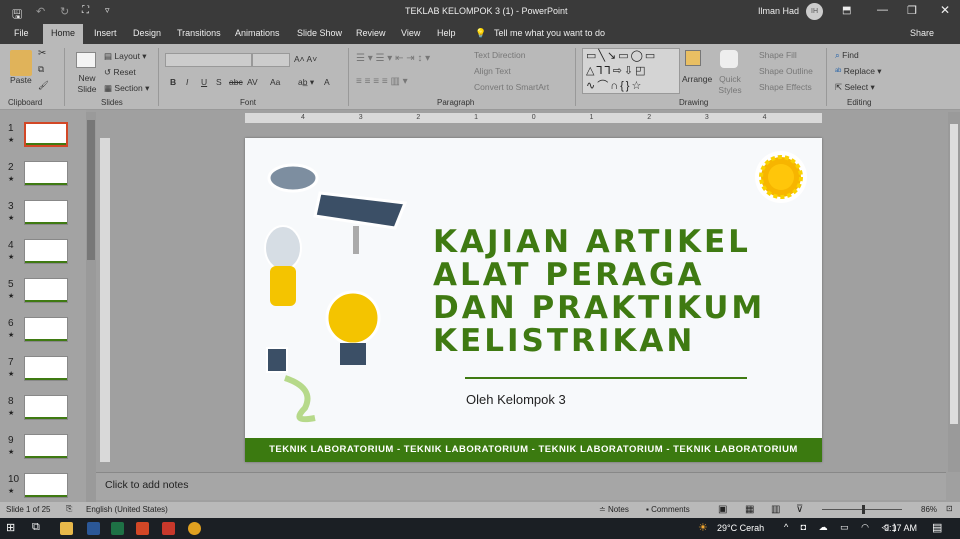 The width and height of the screenshot is (960, 539). What do you see at coordinates (127, 509) in the screenshot?
I see `language-status: English (United States)` at bounding box center [127, 509].